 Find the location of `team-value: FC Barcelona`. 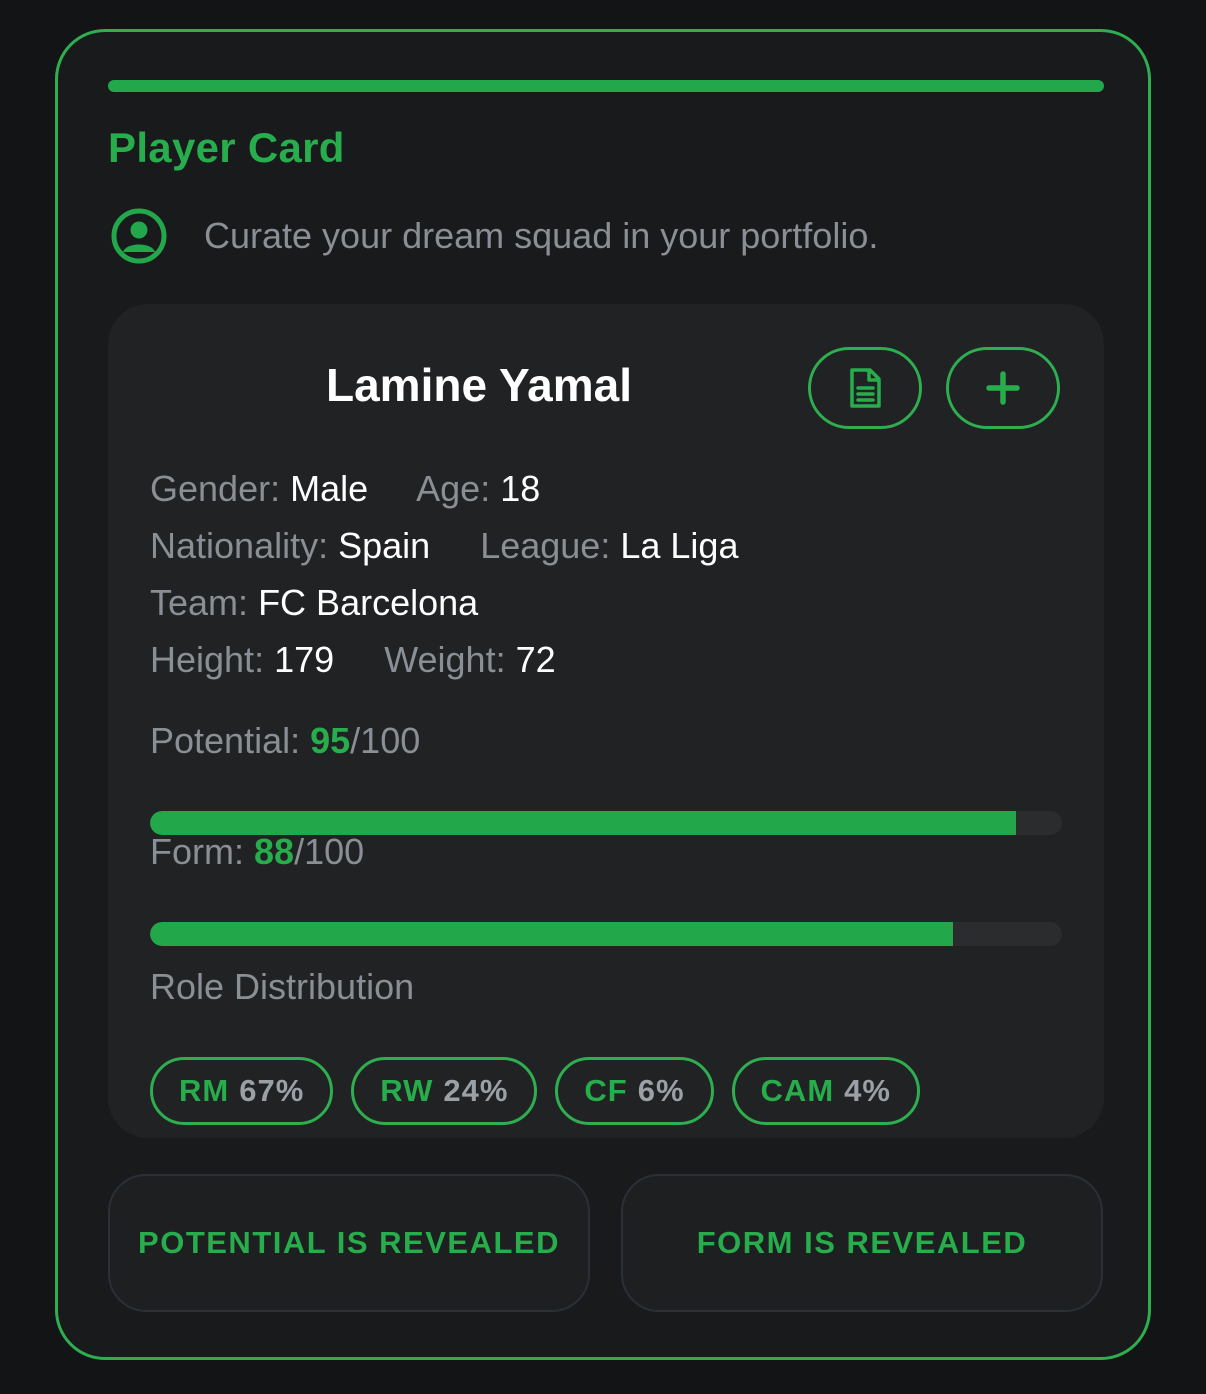

team-value: FC Barcelona is located at coordinates (368, 602).